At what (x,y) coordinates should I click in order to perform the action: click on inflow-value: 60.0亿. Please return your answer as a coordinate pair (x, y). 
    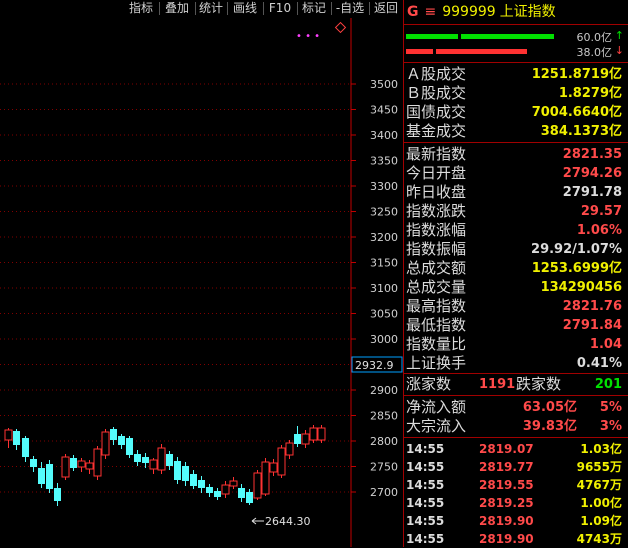
    Looking at the image, I should click on (594, 37).